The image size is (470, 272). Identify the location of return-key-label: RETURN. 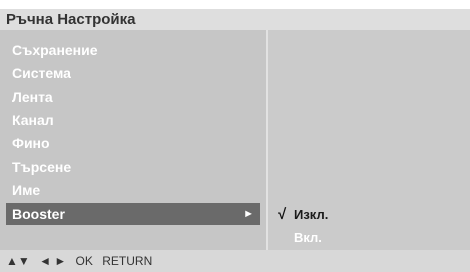
(127, 261).